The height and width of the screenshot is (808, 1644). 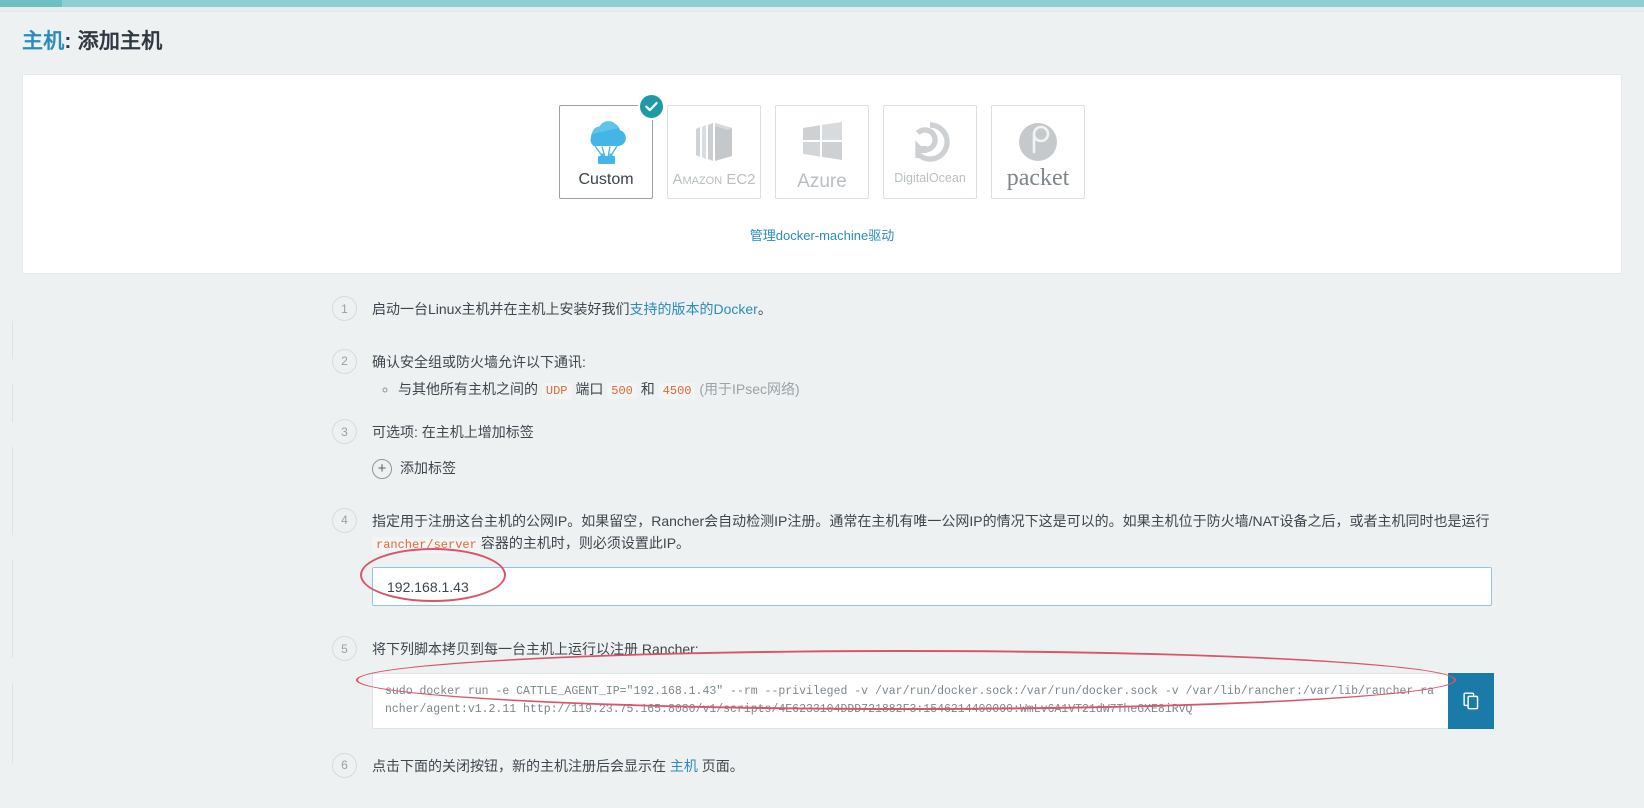 I want to click on driver-label-packet: packet, so click(x=1038, y=178).